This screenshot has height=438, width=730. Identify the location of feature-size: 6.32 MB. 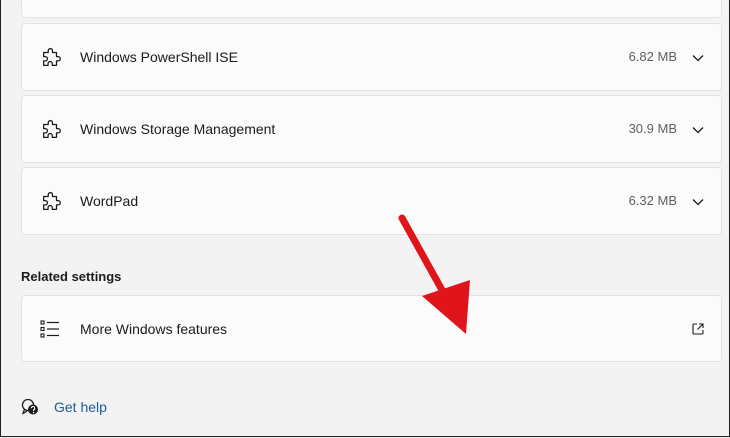
(652, 200).